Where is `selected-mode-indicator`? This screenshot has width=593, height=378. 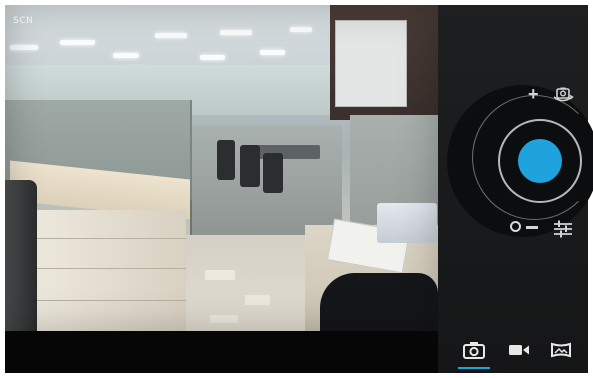
selected-mode-indicator is located at coordinates (474, 368).